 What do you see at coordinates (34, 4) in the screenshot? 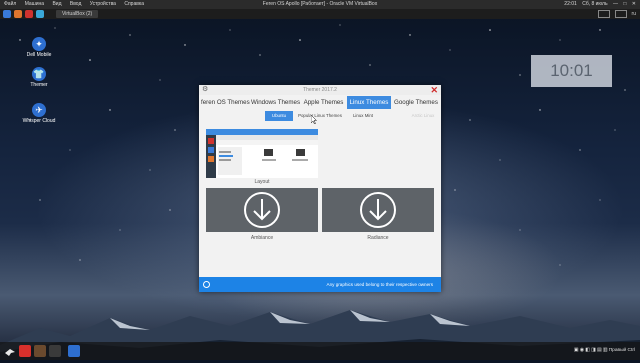
I see `menu-machine: Машина` at bounding box center [34, 4].